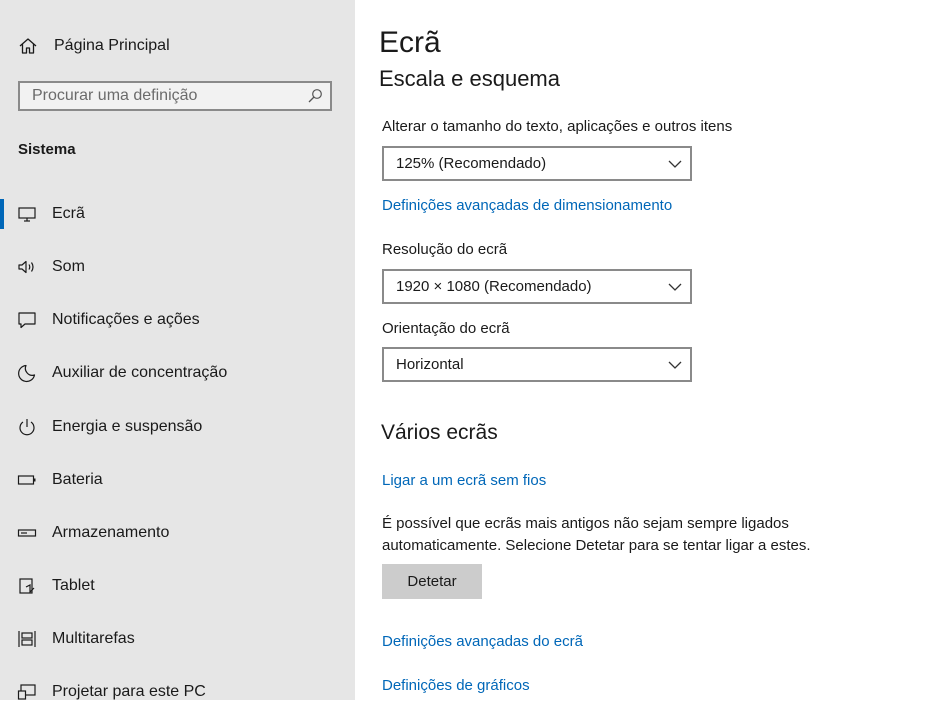  What do you see at coordinates (140, 372) in the screenshot?
I see `sidebar-item-label: Auxiliar de concentração` at bounding box center [140, 372].